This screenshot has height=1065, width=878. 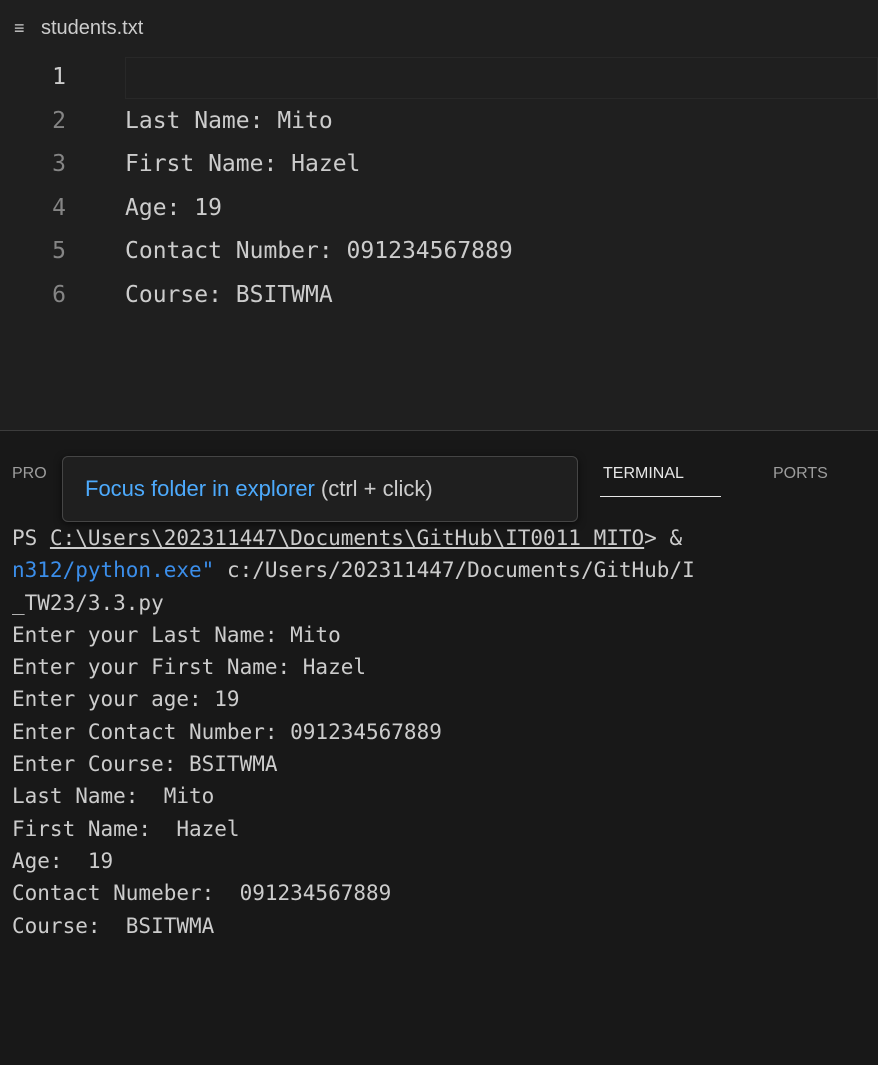 What do you see at coordinates (31, 538) in the screenshot?
I see `prompt-prefix: PS` at bounding box center [31, 538].